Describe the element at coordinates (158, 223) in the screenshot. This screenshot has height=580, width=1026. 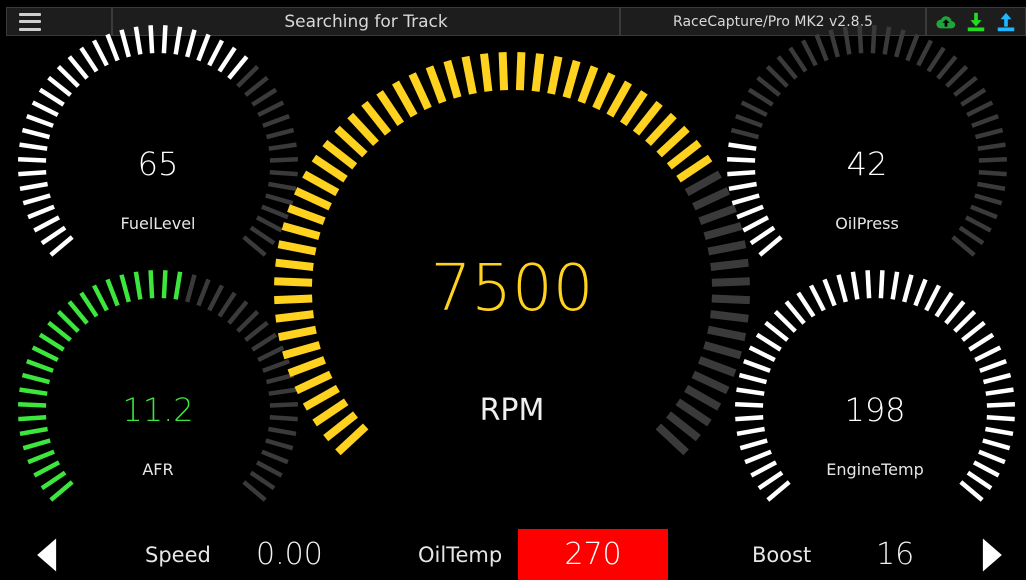
I see `fuel-level-label: FuelLevel` at that location.